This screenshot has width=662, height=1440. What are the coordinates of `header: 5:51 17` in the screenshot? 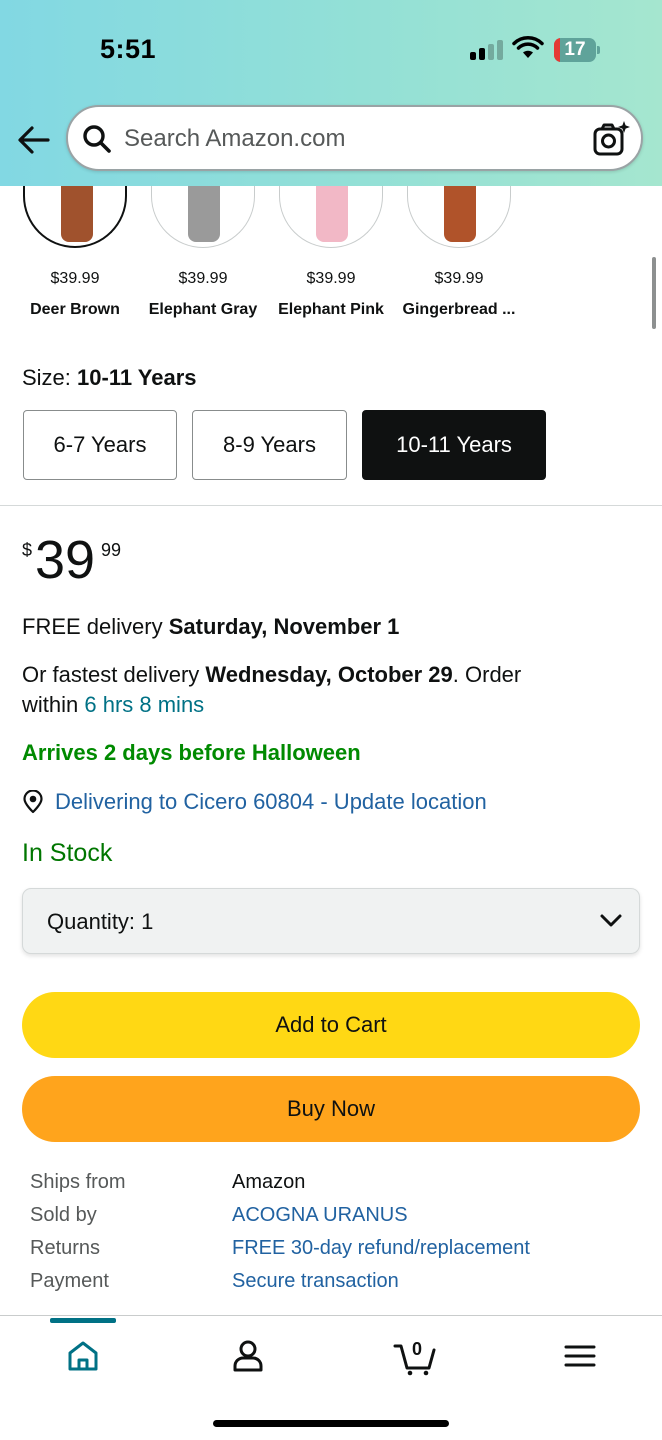 It's located at (331, 93).